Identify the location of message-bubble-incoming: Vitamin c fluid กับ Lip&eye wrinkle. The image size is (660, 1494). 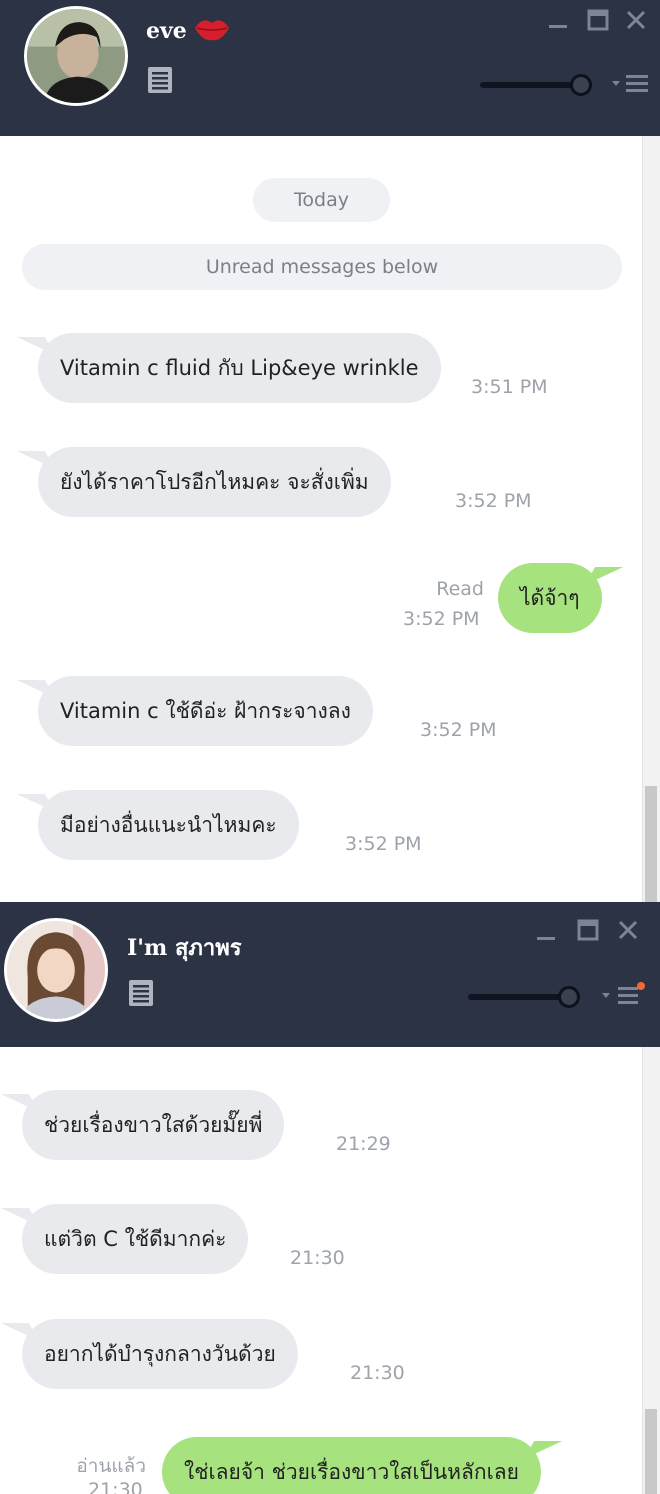
(239, 368).